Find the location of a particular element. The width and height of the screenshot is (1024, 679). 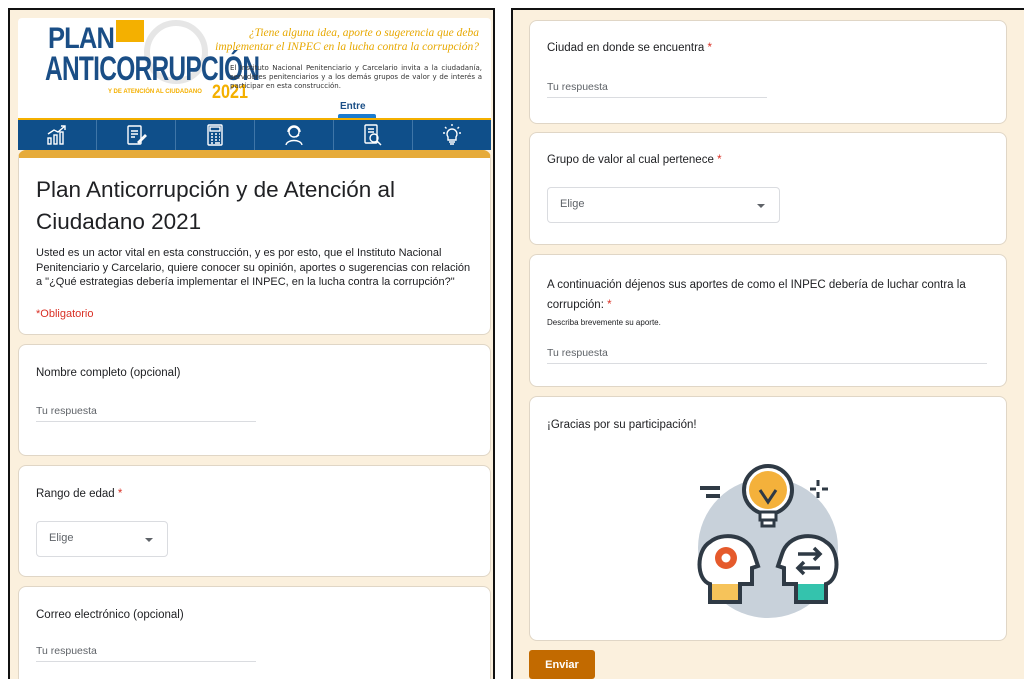

question-label-grupo: Grupo de valor al cual pertenece * is located at coordinates (634, 160).